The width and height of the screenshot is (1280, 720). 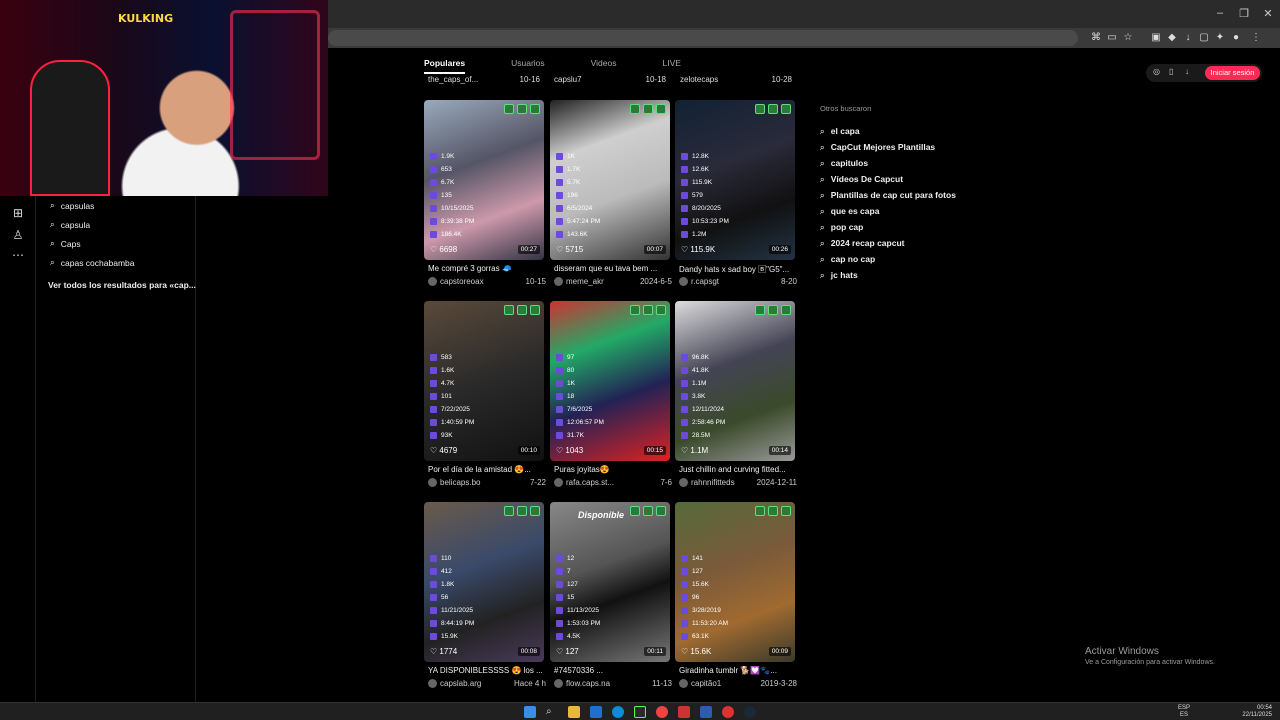 What do you see at coordinates (454, 684) in the screenshot?
I see `author-link: capslab.arg` at bounding box center [454, 684].